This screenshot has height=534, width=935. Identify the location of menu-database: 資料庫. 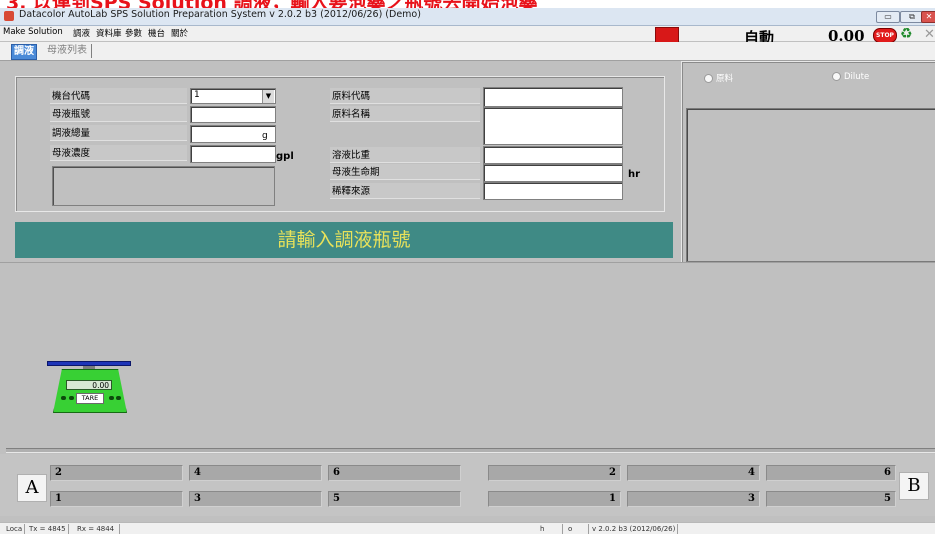
(109, 33).